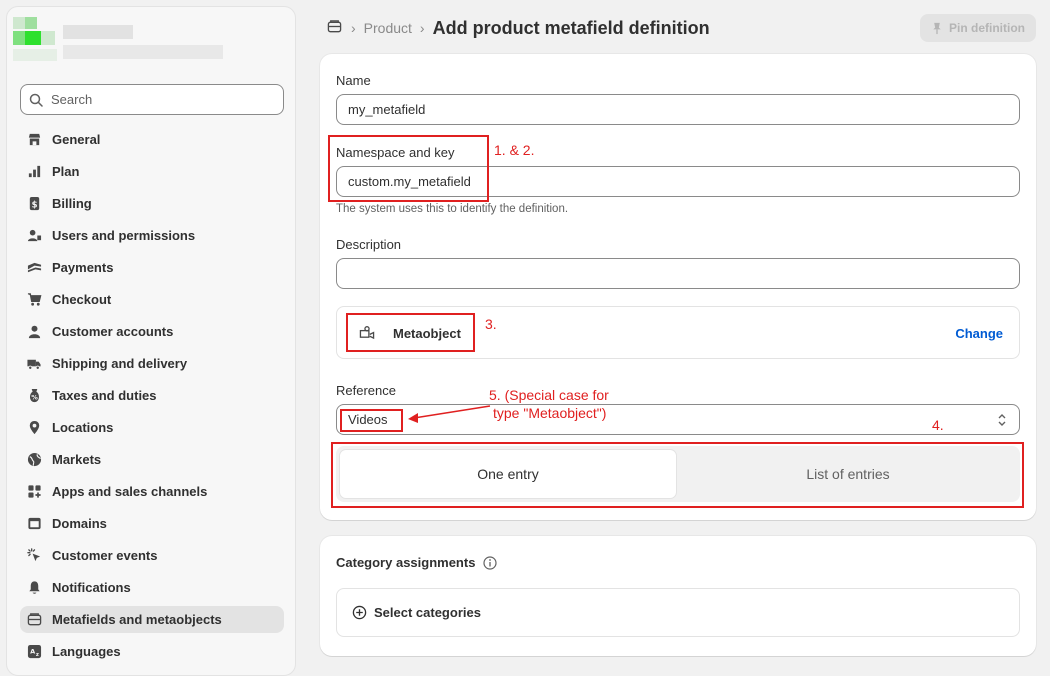 The height and width of the screenshot is (676, 1050). I want to click on tax-icon: %, so click(34, 396).